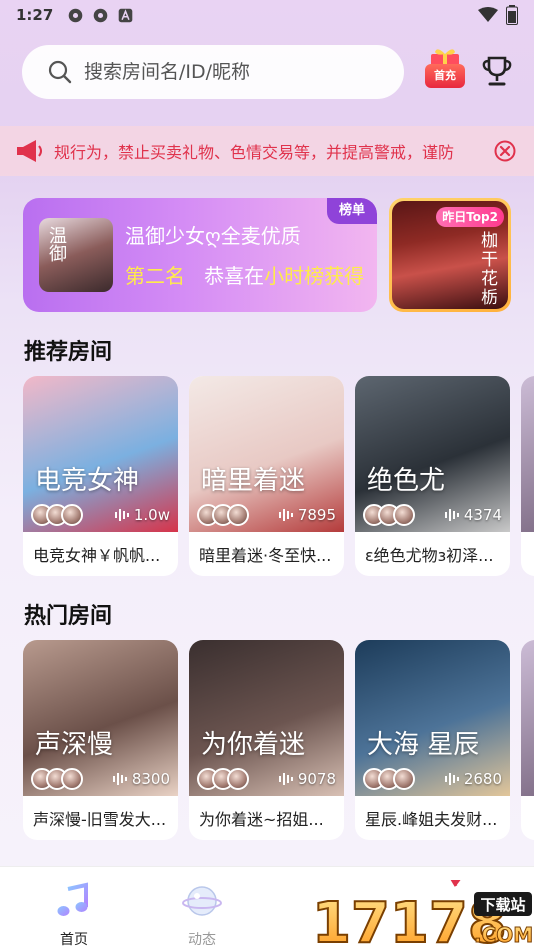  I want to click on section-title-recommended: 推荐房间, so click(68, 352).